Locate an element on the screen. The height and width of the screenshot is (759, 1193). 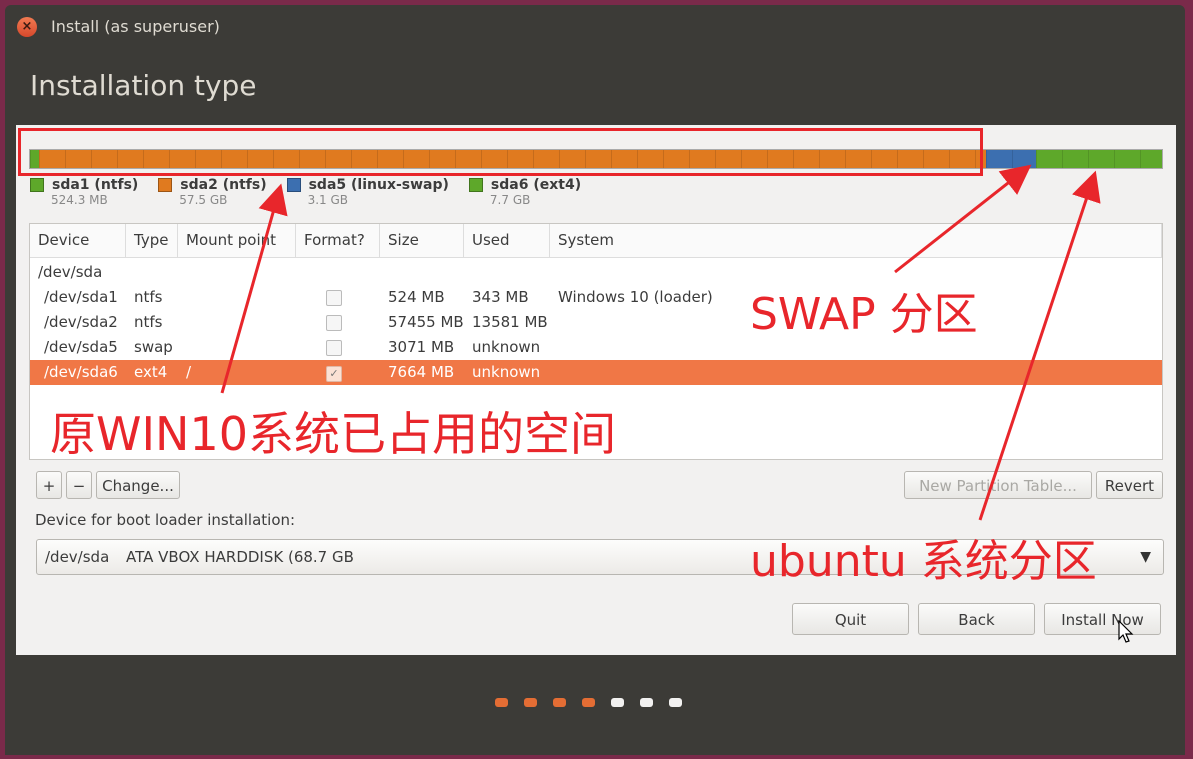
win10-arrow is located at coordinates (254, 288).